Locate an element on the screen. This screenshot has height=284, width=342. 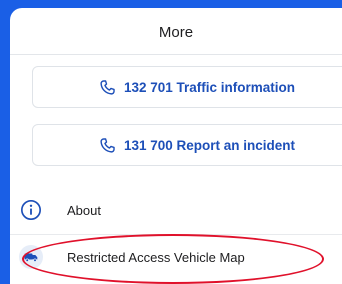
traffic-information-label: 132 701 Traffic information is located at coordinates (209, 87).